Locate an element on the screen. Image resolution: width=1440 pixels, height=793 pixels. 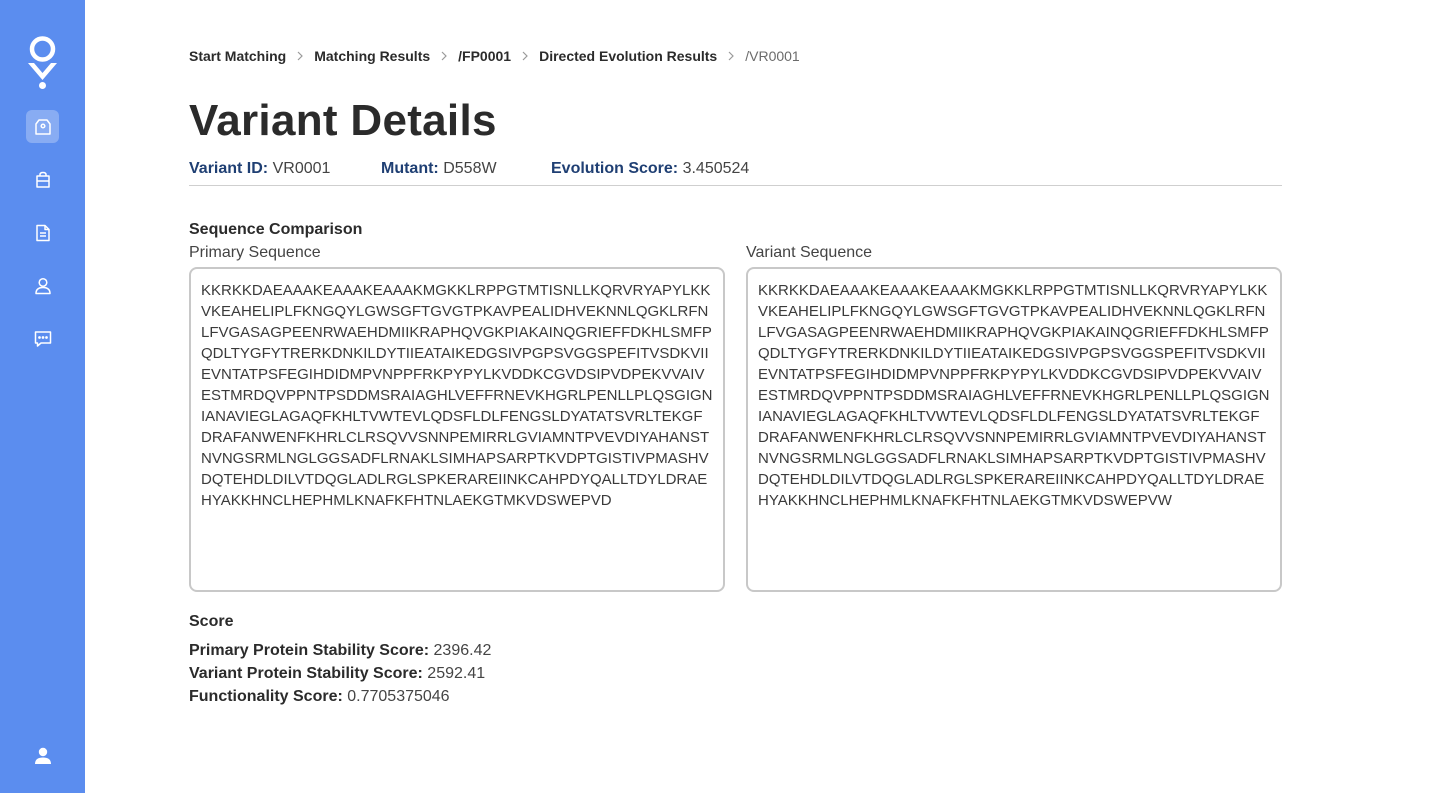
user-icon is located at coordinates (42, 285).